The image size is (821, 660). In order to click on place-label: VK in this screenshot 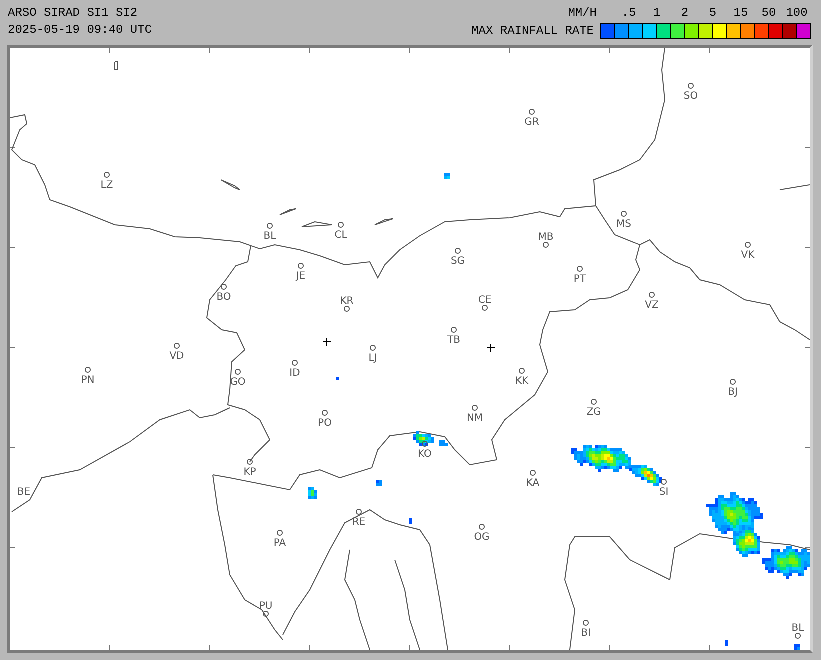, I will do `click(748, 255)`.